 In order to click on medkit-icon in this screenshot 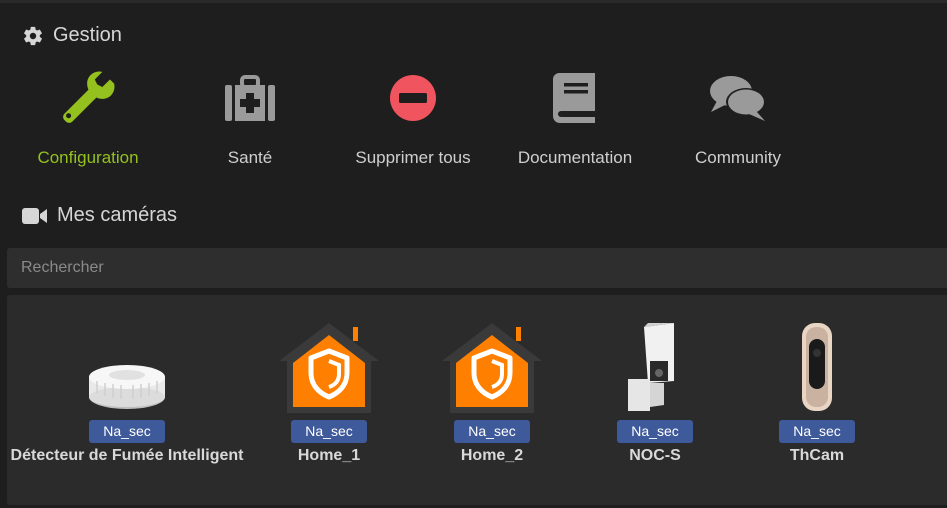, I will do `click(250, 98)`.